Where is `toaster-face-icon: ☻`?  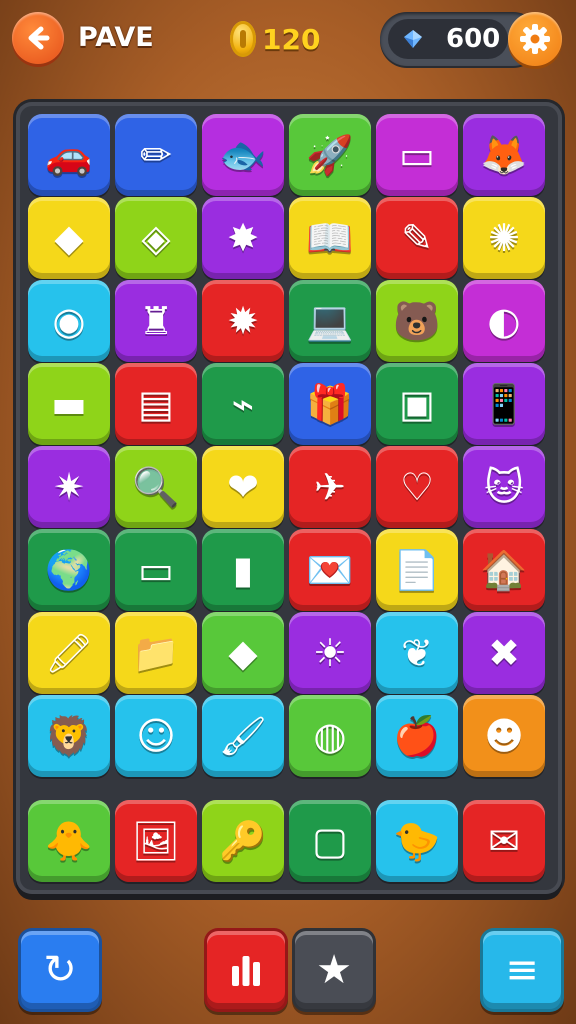 toaster-face-icon: ☻ is located at coordinates (504, 736).